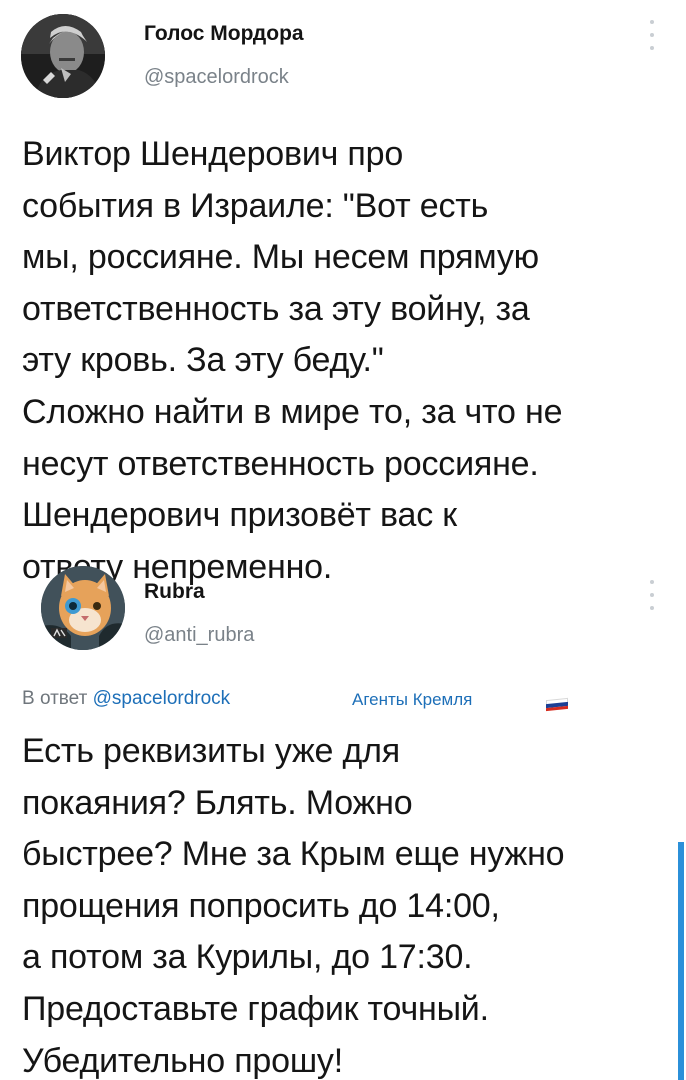  Describe the element at coordinates (211, 751) in the screenshot. I see `text-line: Есть реквизиты уже для` at that location.